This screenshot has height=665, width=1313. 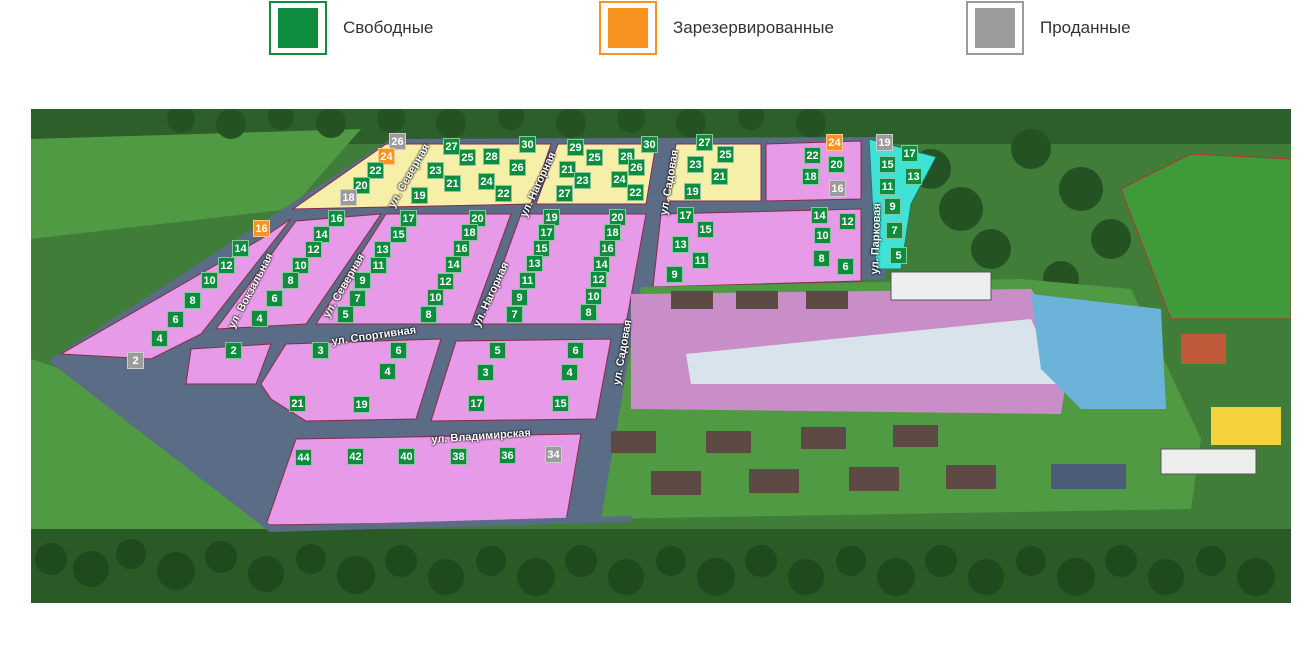 I want to click on legend-item-sold: Проданные, so click(x=1048, y=28).